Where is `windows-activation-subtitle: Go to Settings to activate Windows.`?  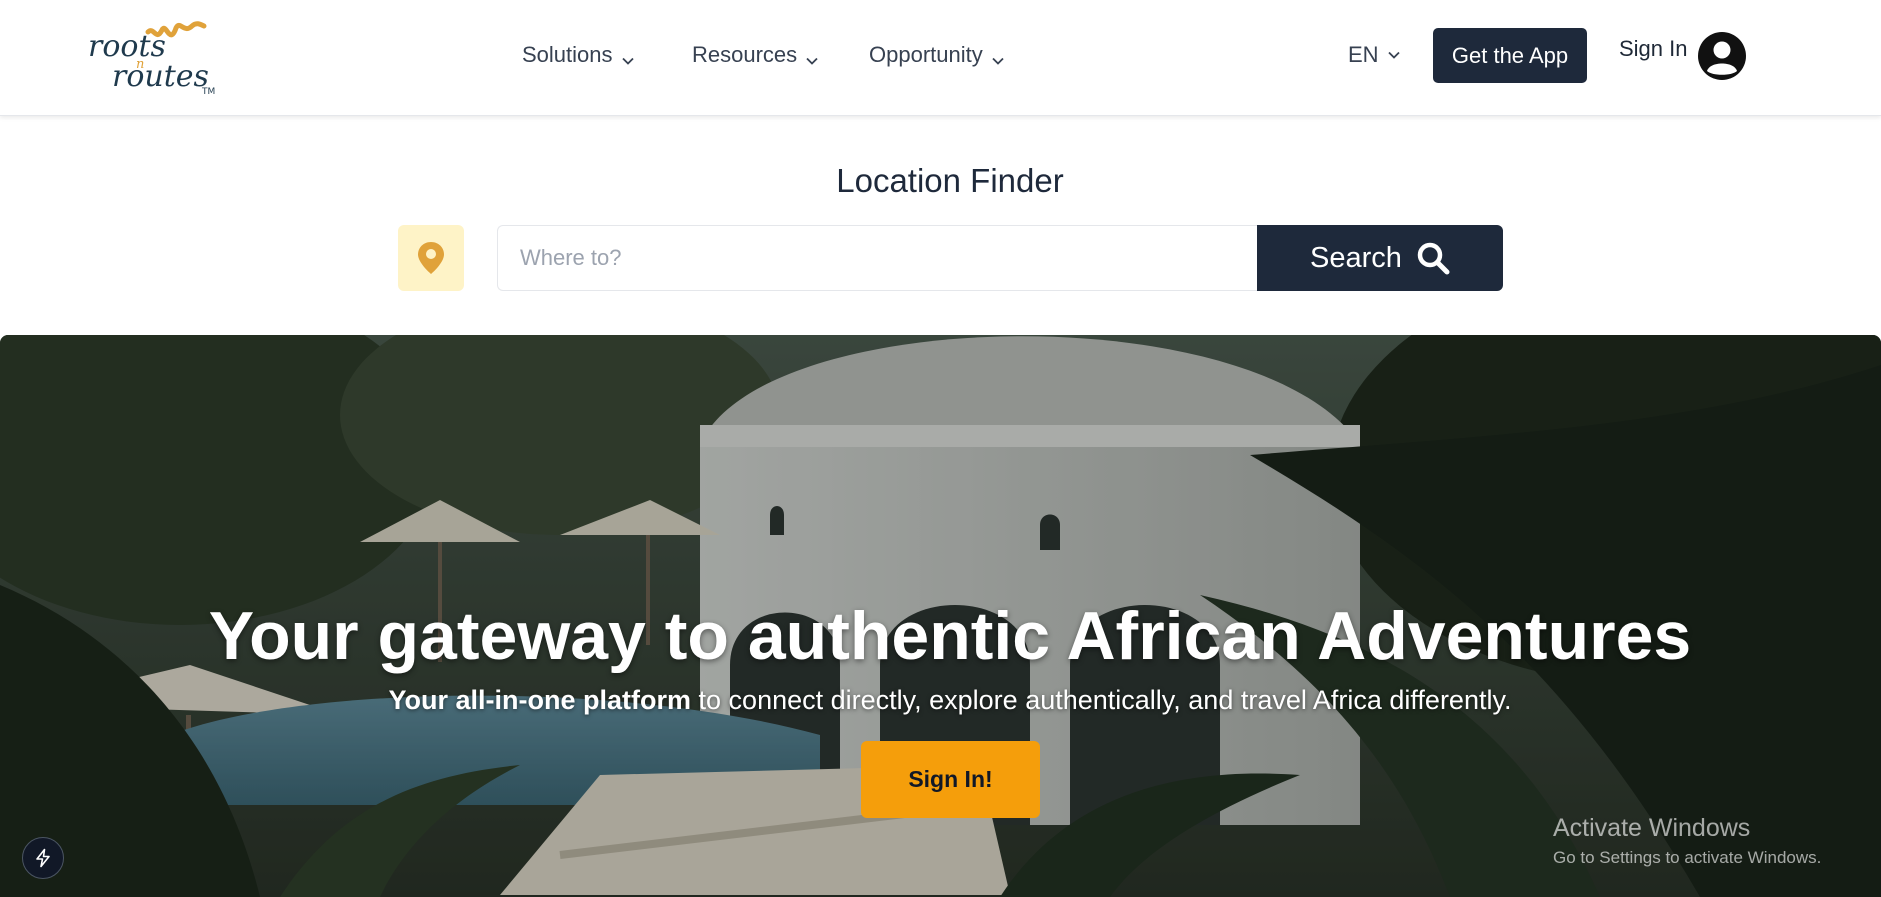 windows-activation-subtitle: Go to Settings to activate Windows. is located at coordinates (1687, 857).